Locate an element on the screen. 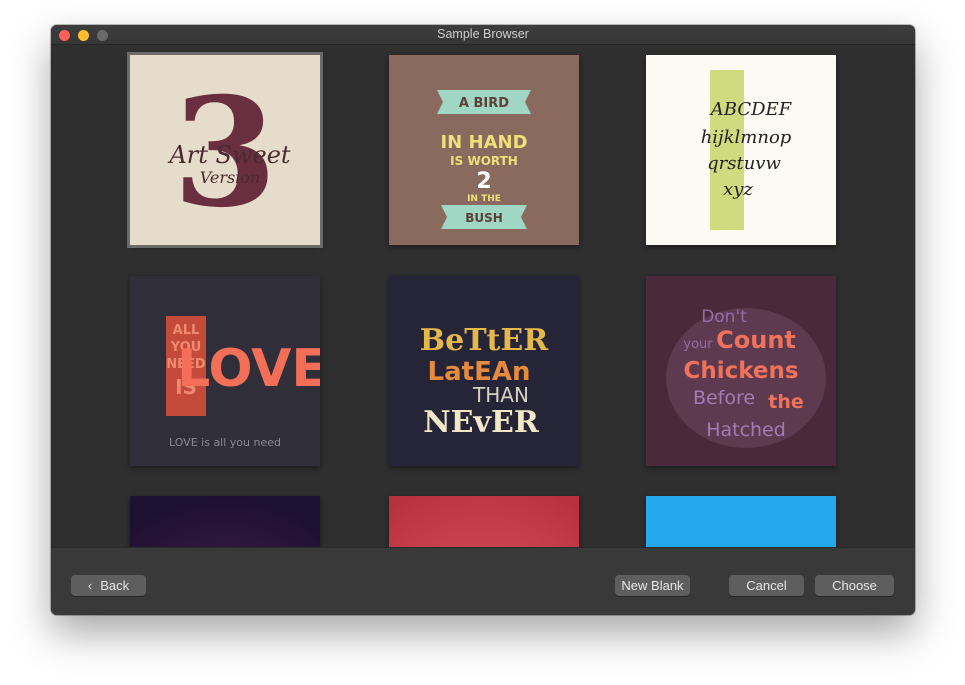 The image size is (965, 685). sample-thumbnail-alphabet: ABCDEF hijklmnop qrstuvw xyz is located at coordinates (741, 150).